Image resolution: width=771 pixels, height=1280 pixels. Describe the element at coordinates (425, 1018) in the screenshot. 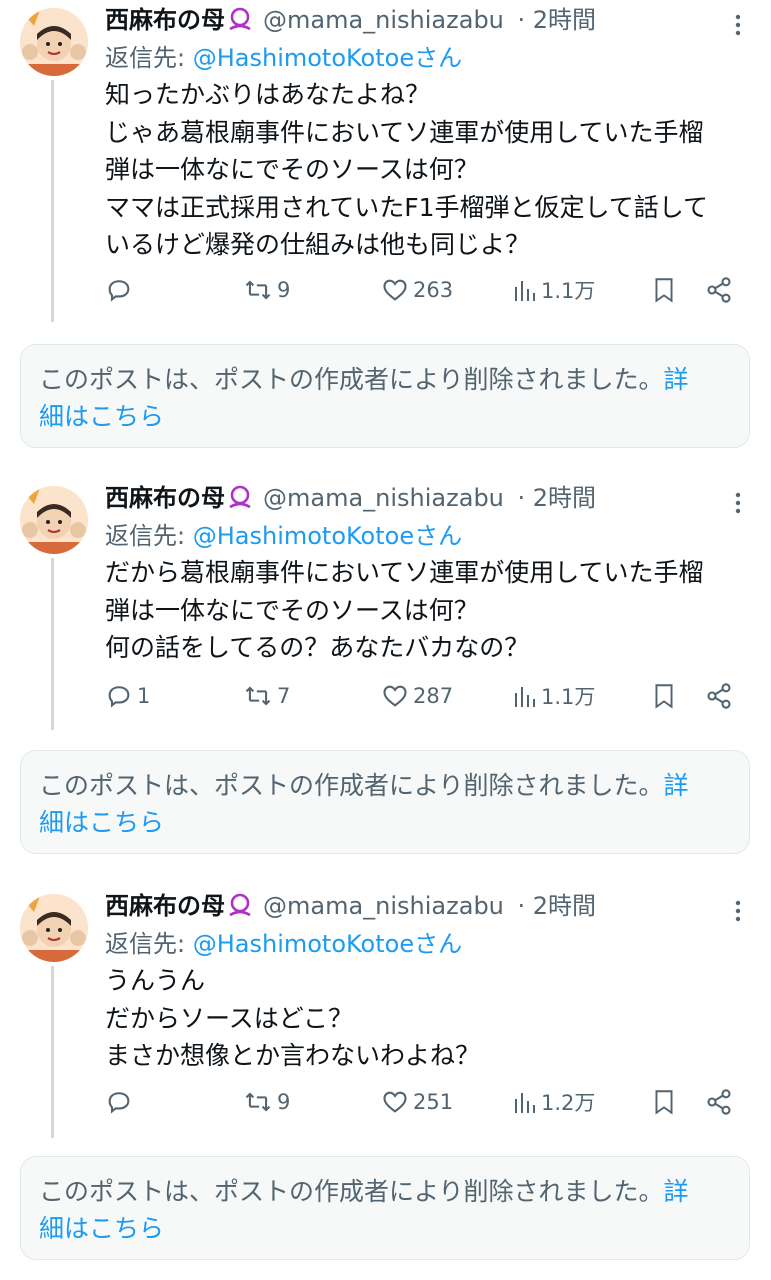

I see `tweet-text: うんうん だからソースはどこ？ まさか想像とか言わないわよね？` at that location.